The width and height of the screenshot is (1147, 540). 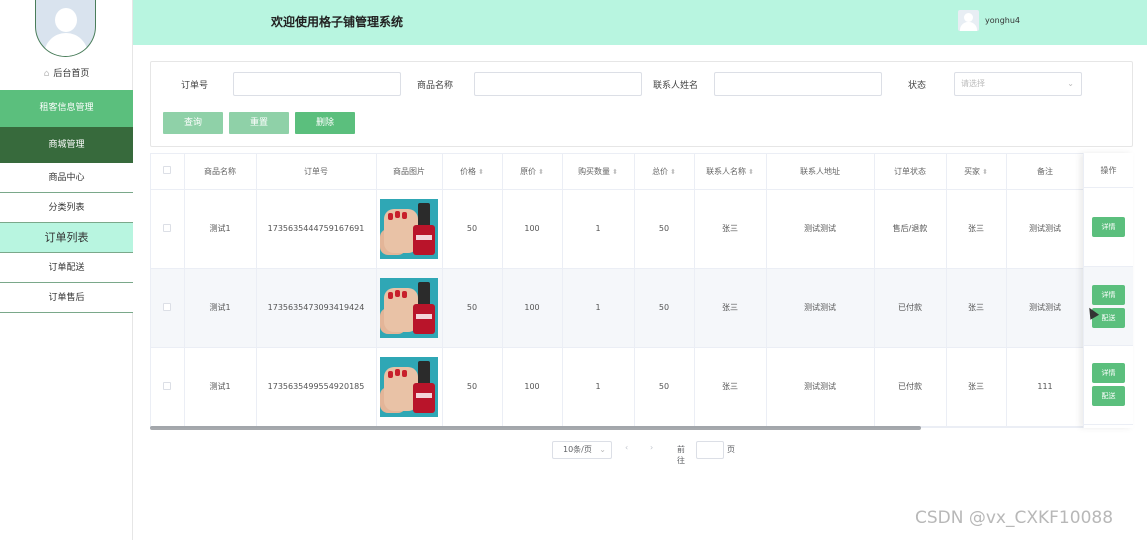 What do you see at coordinates (259, 123) in the screenshot?
I see `reset-button: 重置` at bounding box center [259, 123].